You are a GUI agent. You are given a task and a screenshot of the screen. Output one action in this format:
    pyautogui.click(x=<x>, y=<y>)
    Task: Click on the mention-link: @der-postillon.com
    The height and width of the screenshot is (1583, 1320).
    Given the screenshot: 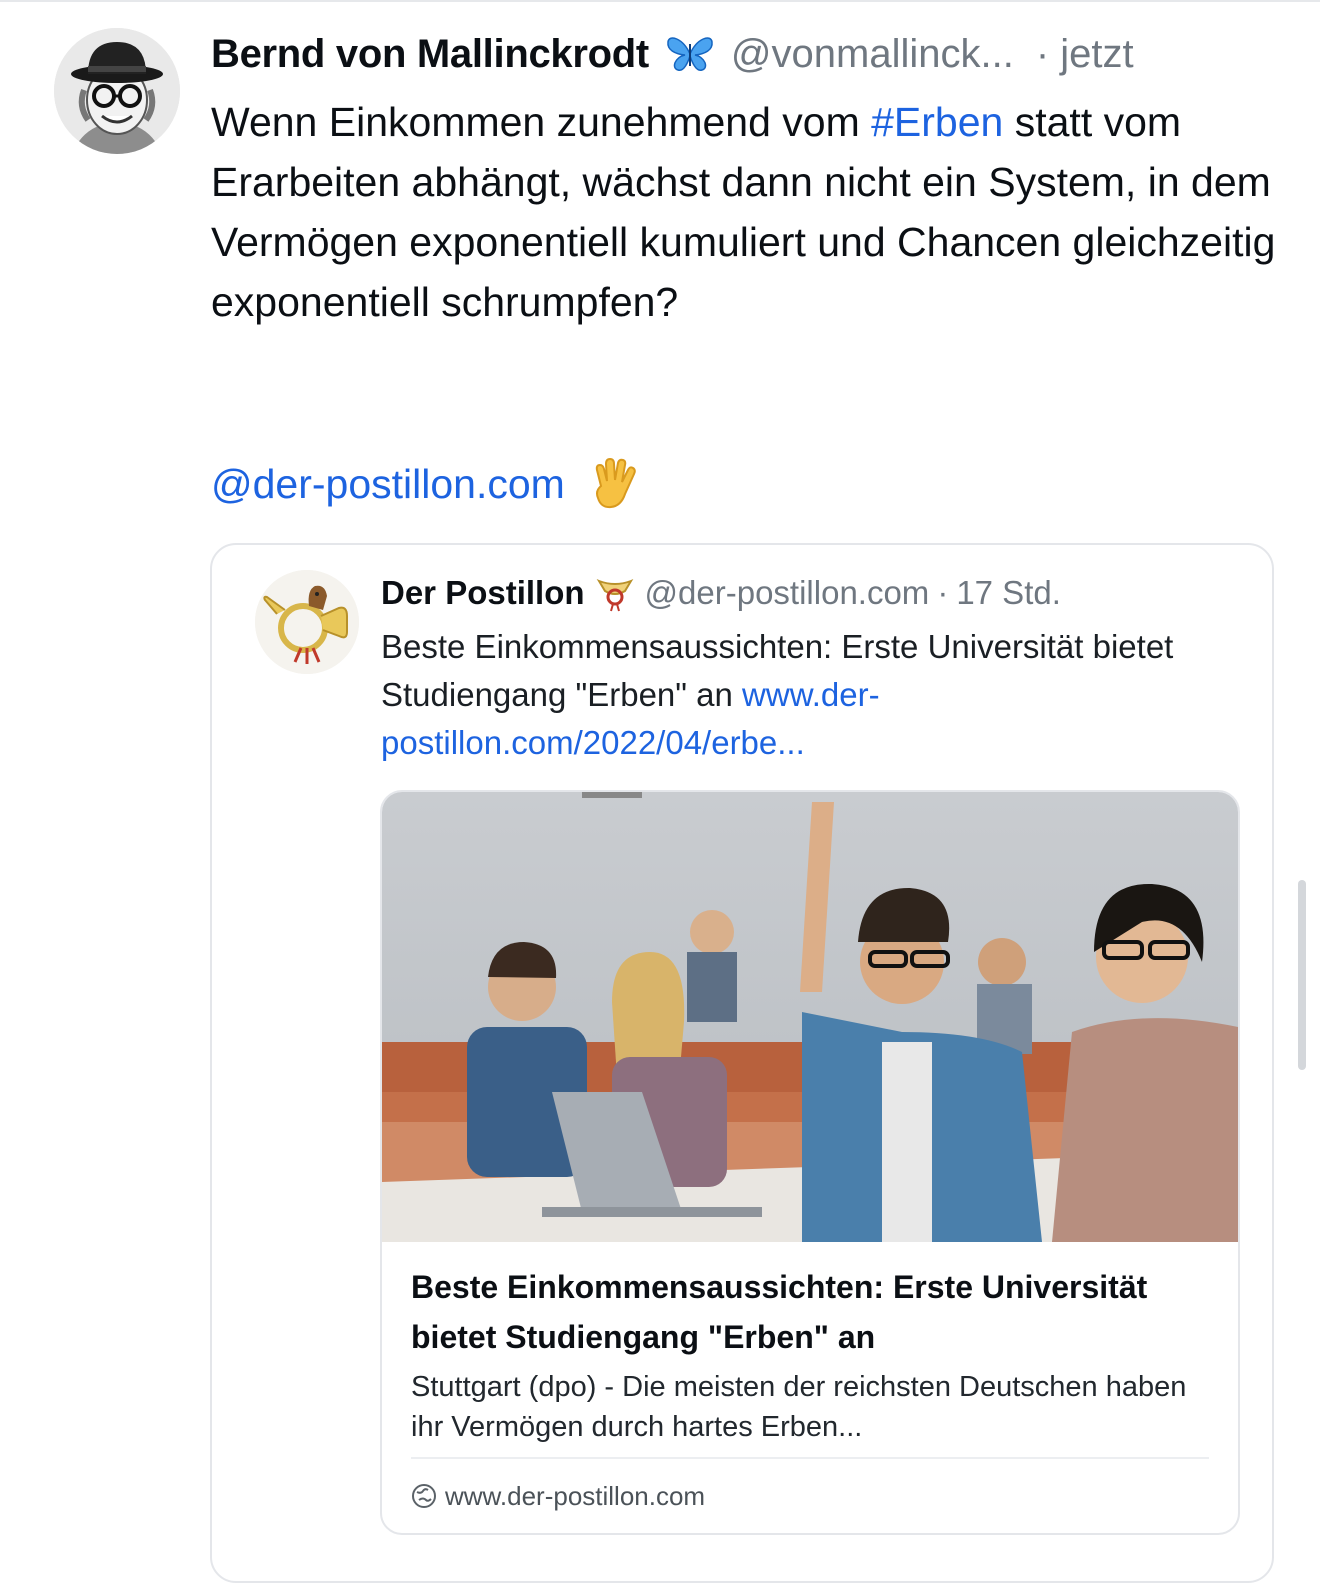 What is the action you would take?
    pyautogui.click(x=388, y=484)
    